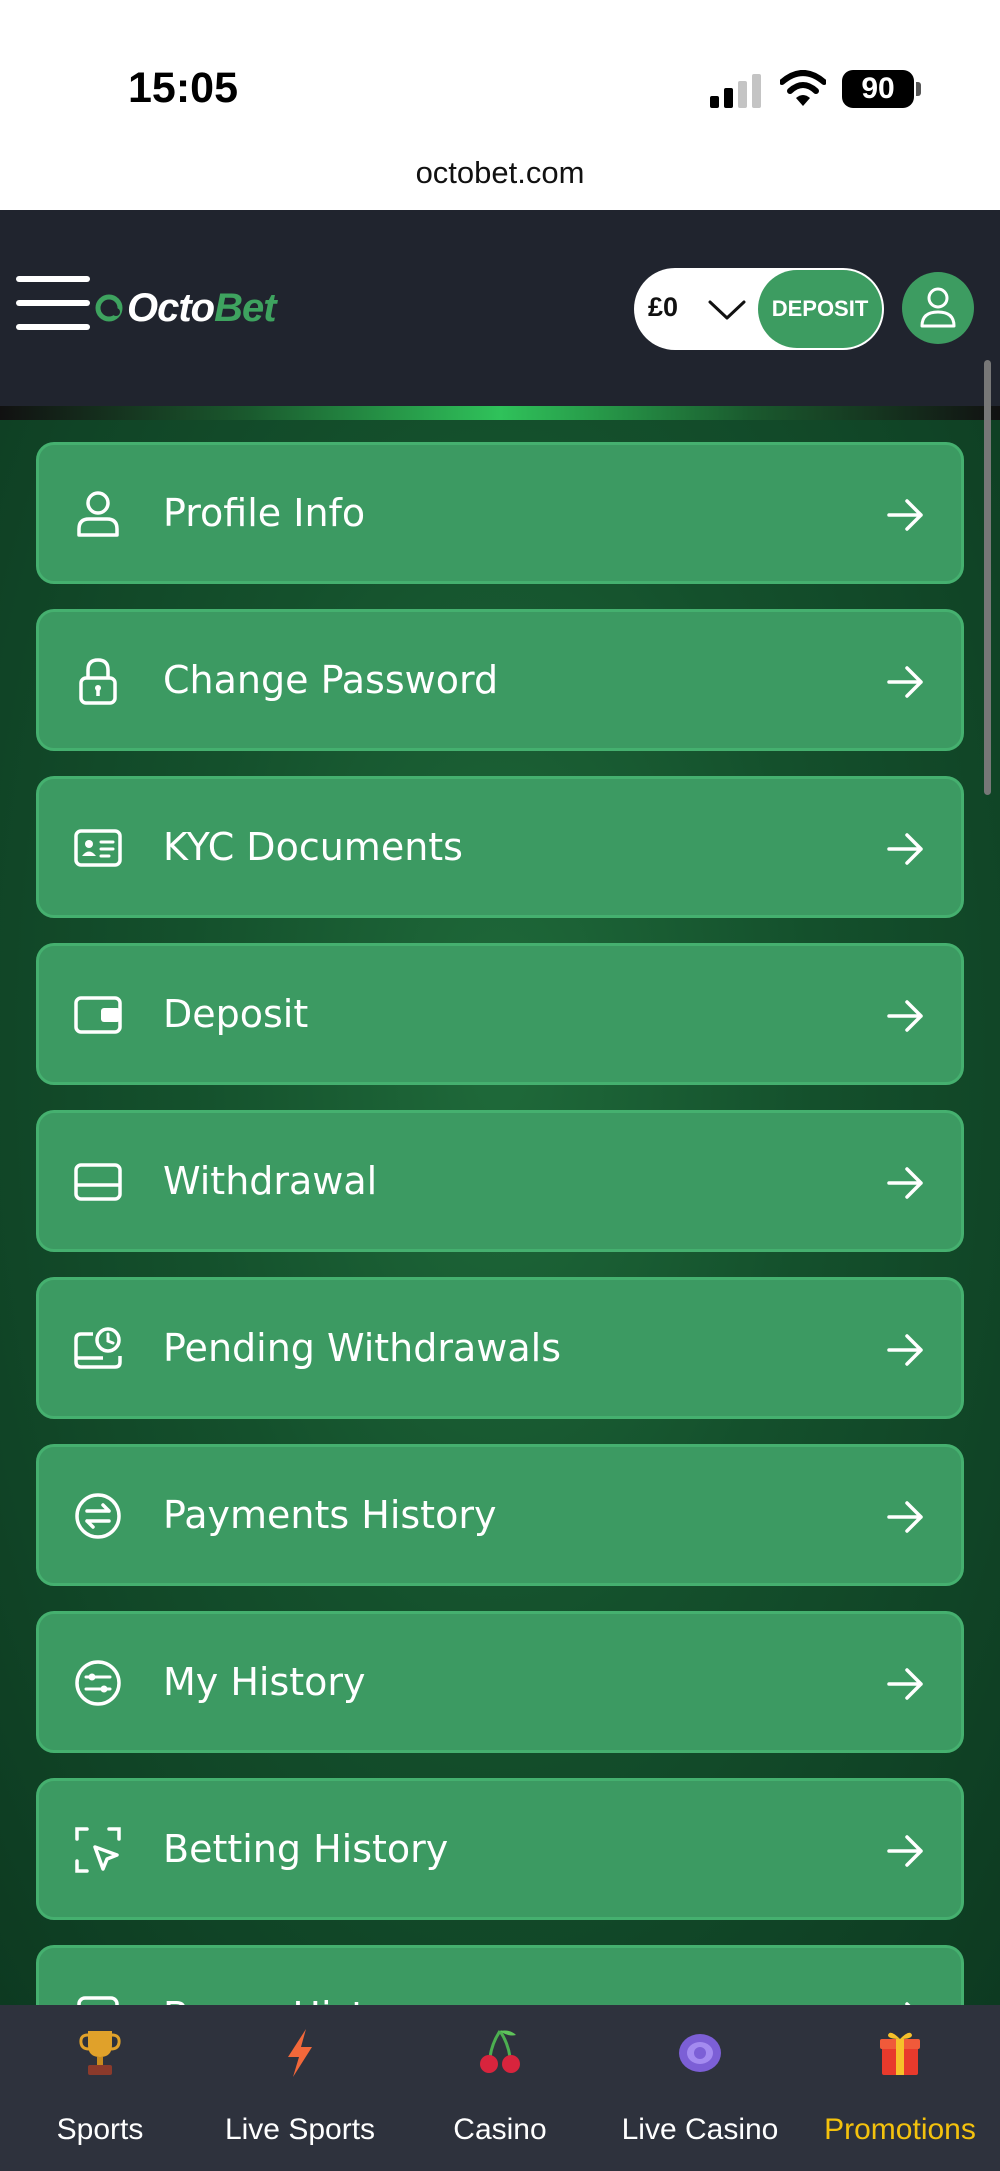 Image resolution: width=1000 pixels, height=2171 pixels. I want to click on menu-item-bonus-history: Bonus History, so click(500, 1975).